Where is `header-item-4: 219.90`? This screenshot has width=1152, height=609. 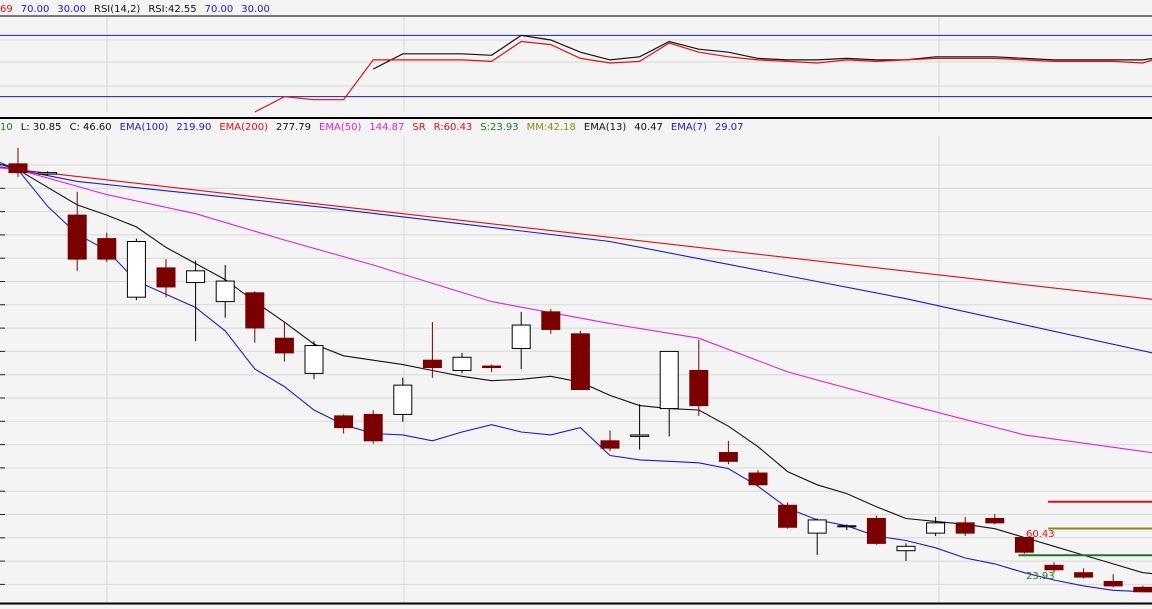
header-item-4: 219.90 is located at coordinates (193, 127).